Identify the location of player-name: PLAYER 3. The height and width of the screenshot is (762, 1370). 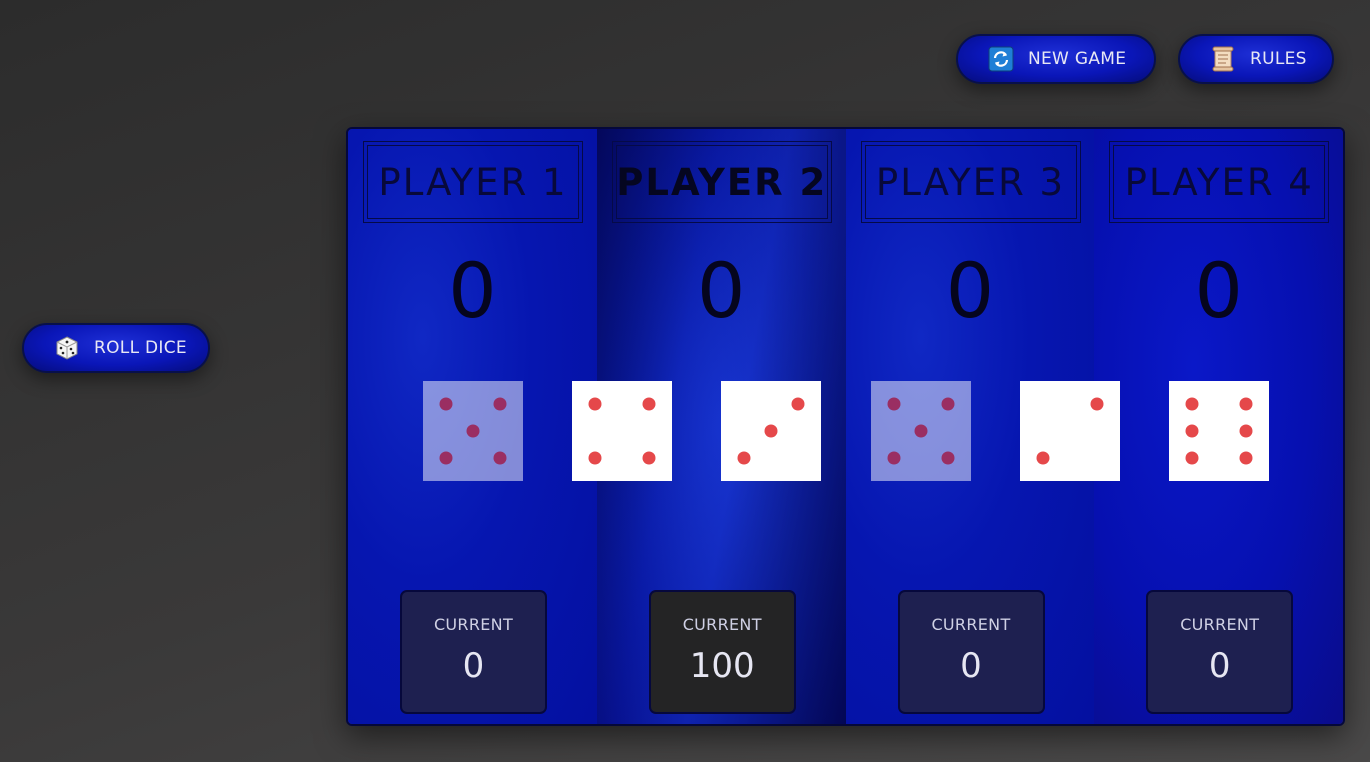
(970, 182).